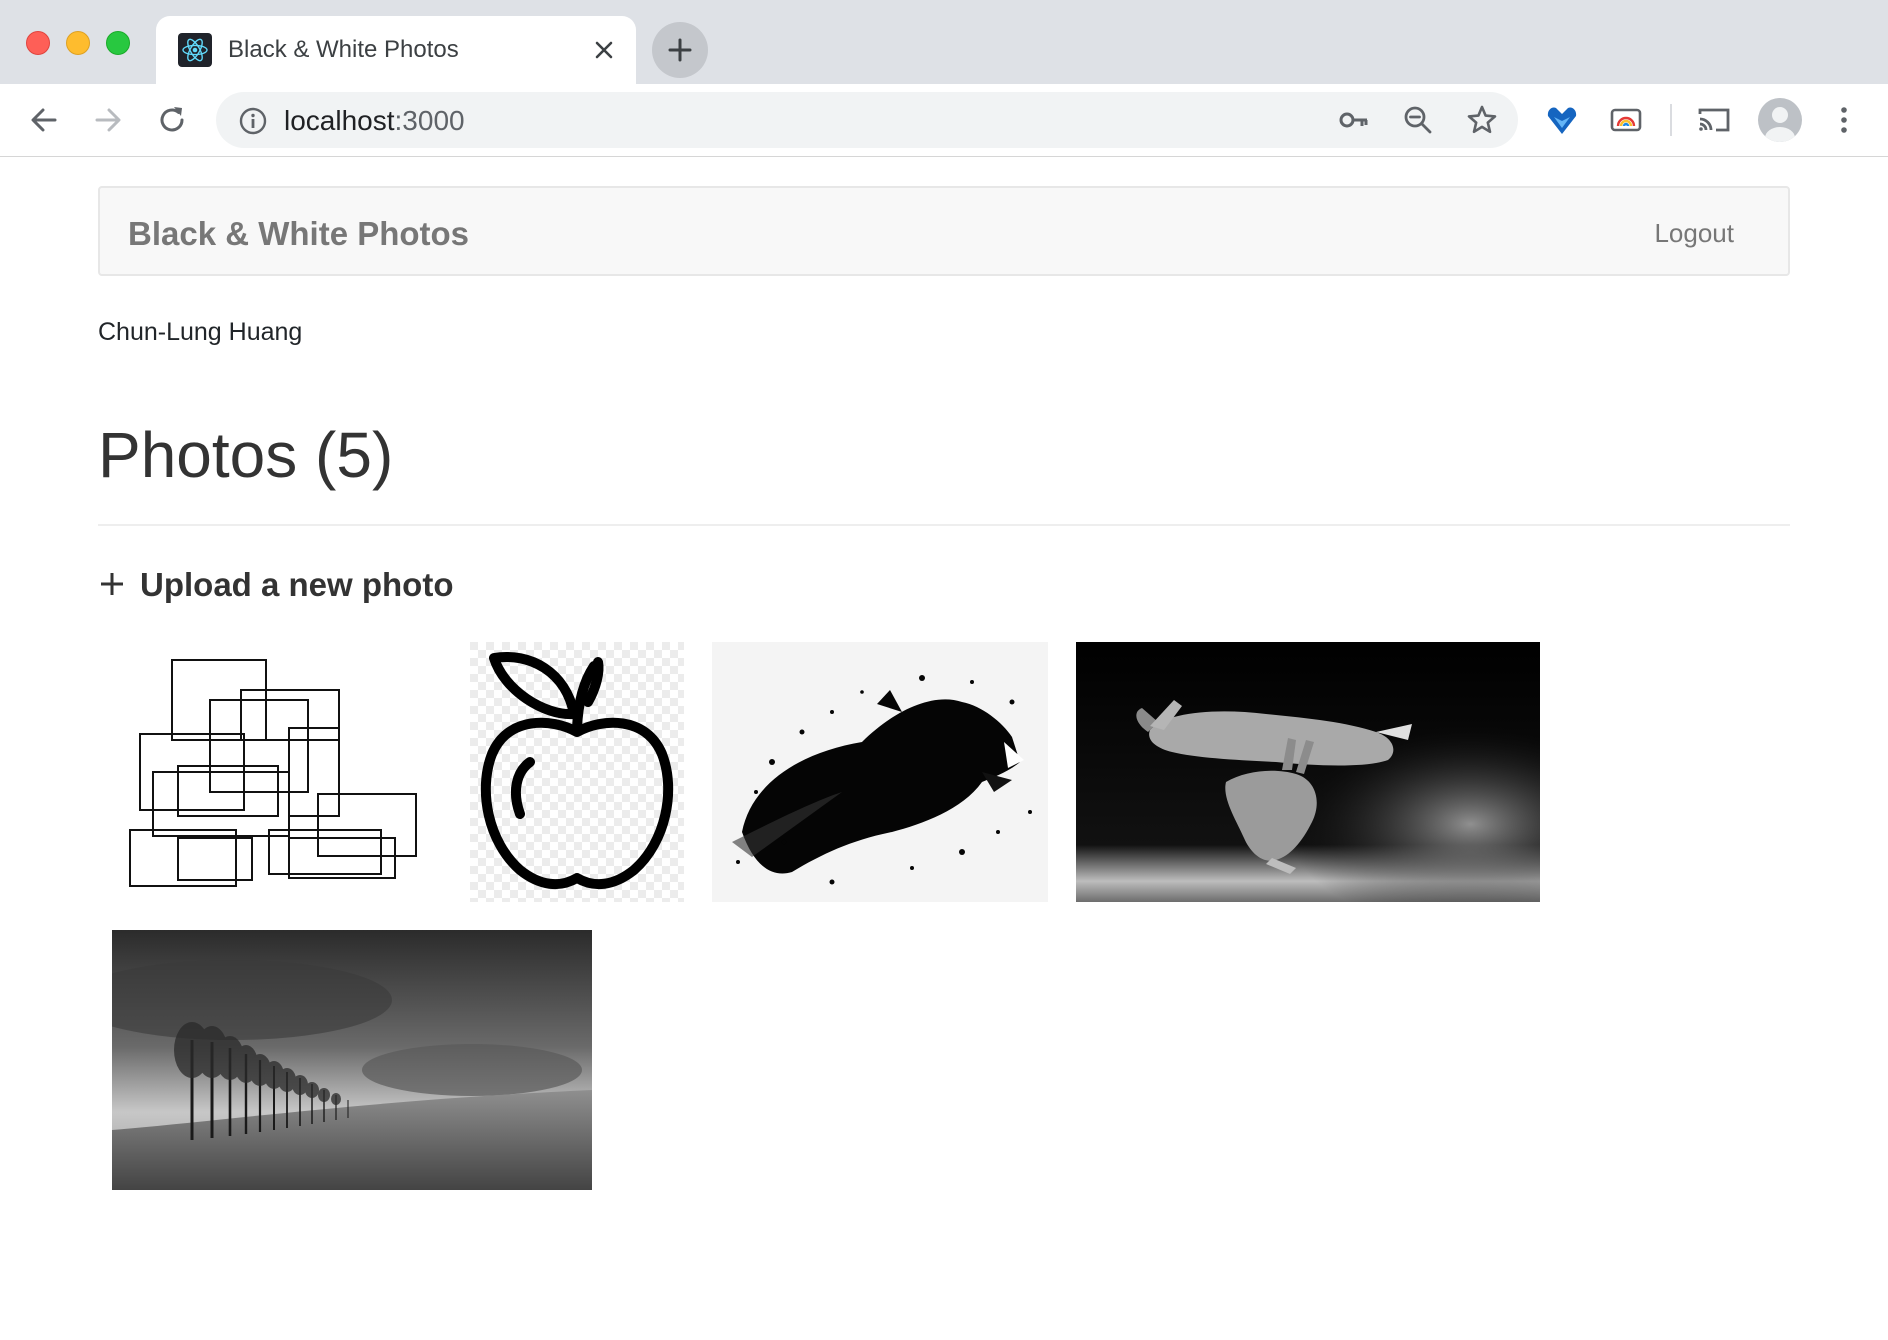 This screenshot has height=1340, width=1888. I want to click on navbar-brand: Black & White Photos, so click(298, 234).